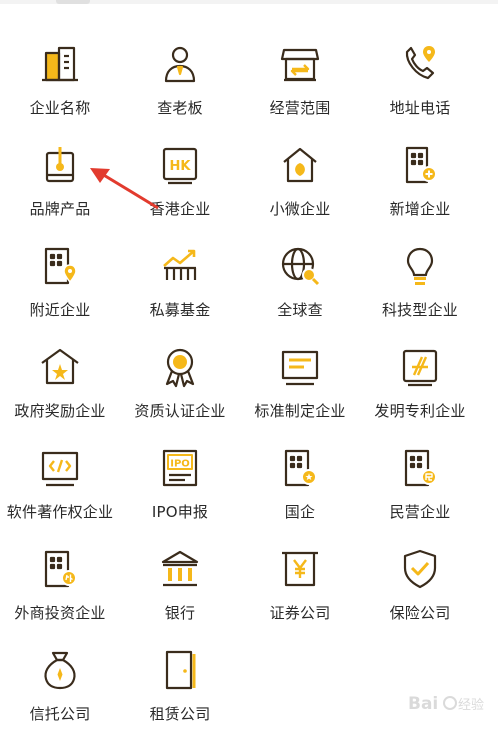 The height and width of the screenshot is (731, 498). Describe the element at coordinates (180, 264) in the screenshot. I see `fund-chart-icon` at that location.